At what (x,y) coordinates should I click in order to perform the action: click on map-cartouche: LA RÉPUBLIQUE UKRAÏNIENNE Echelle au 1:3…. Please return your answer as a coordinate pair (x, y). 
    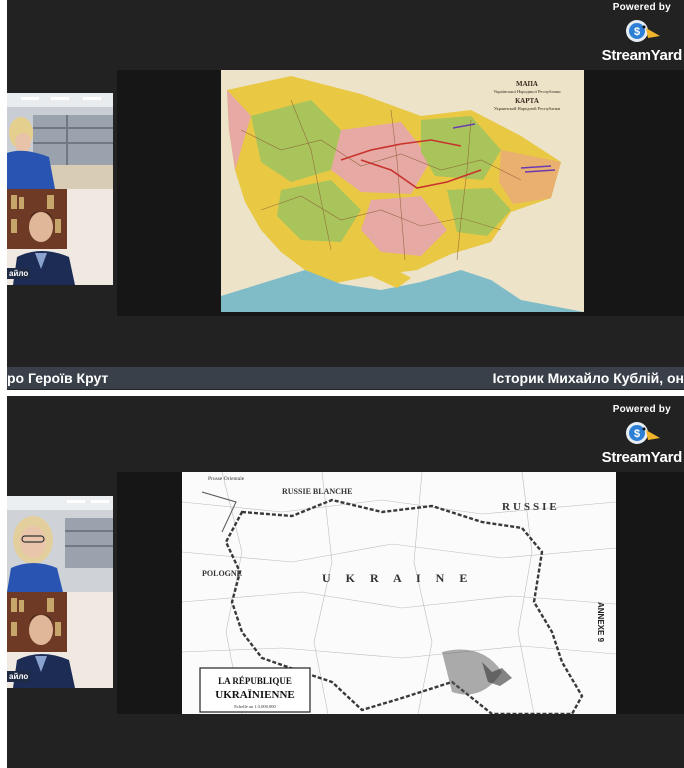
    Looking at the image, I should click on (255, 690).